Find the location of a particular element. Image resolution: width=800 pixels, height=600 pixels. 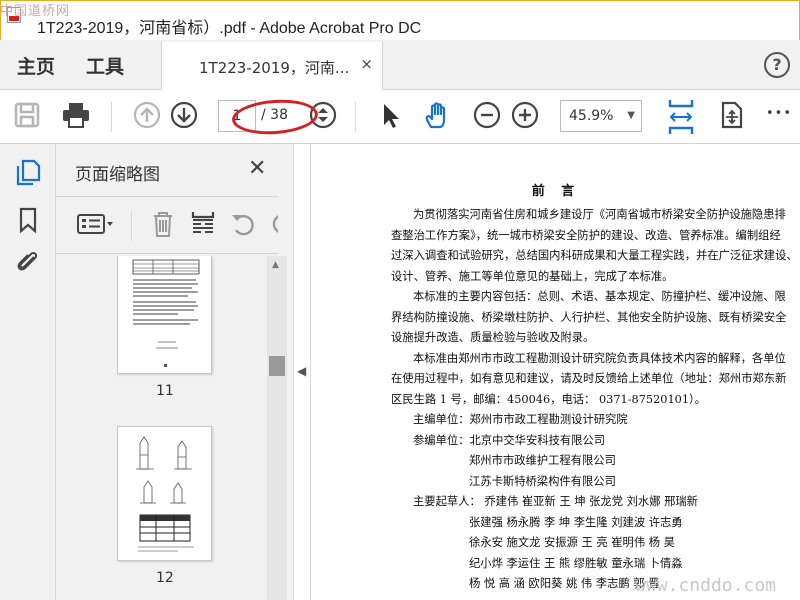

chevron-down-icon: ▼ is located at coordinates (631, 115).